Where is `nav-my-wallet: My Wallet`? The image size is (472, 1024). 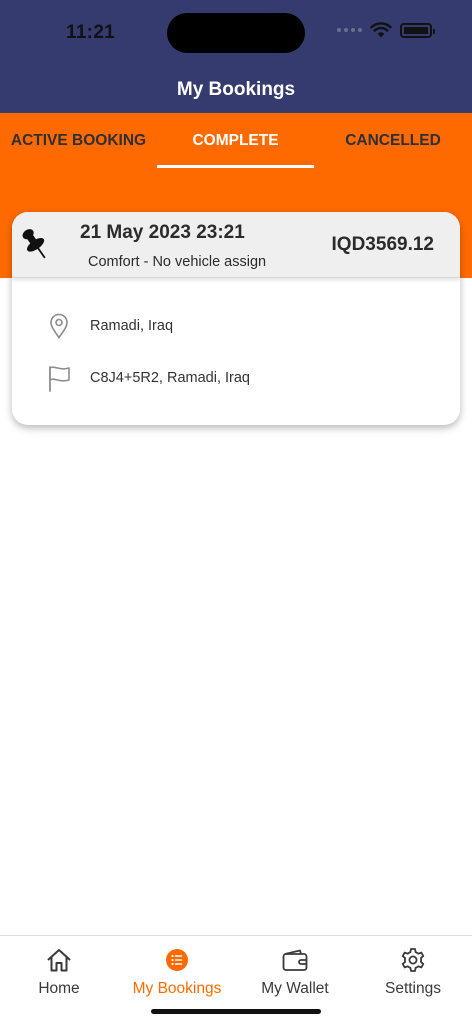
nav-my-wallet: My Wallet is located at coordinates (295, 967).